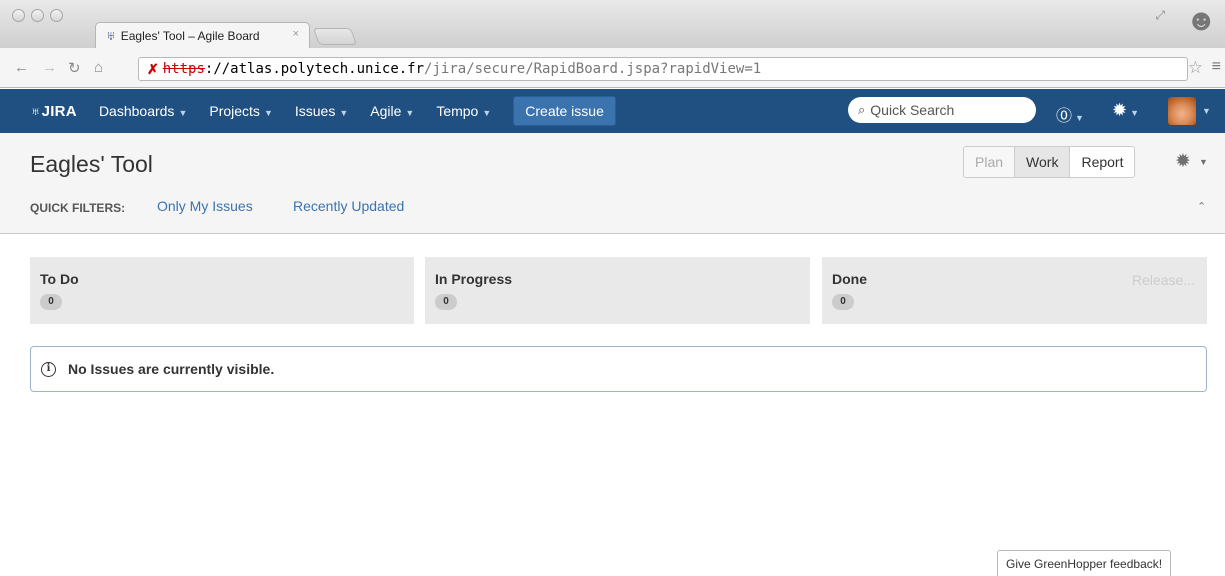 The image size is (1225, 576). Describe the element at coordinates (183, 69) in the screenshot. I see `url-scheme: https` at that location.